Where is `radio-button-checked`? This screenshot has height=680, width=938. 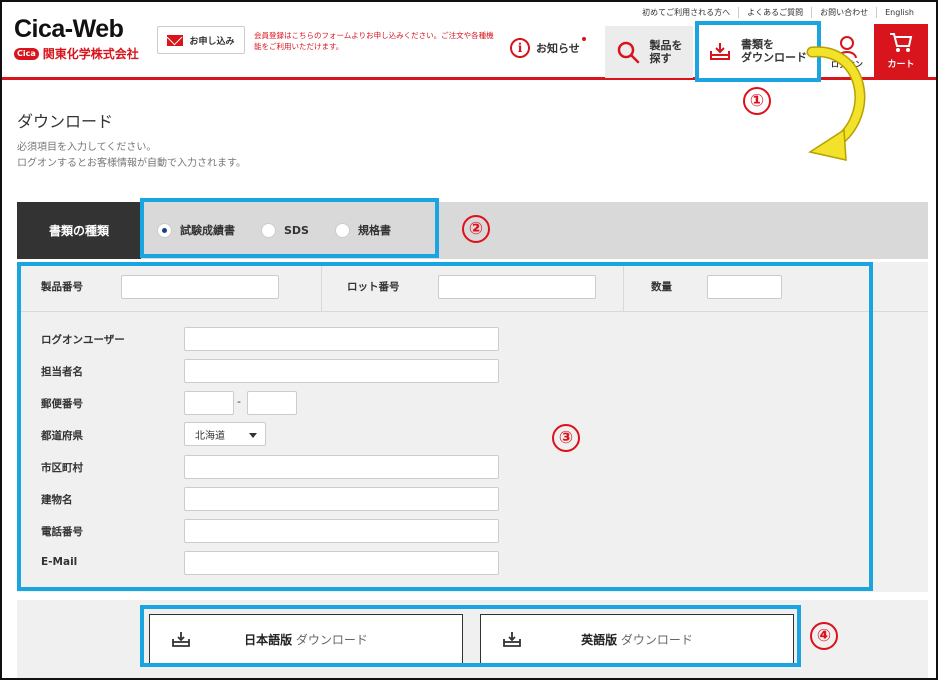 radio-button-checked is located at coordinates (164, 230).